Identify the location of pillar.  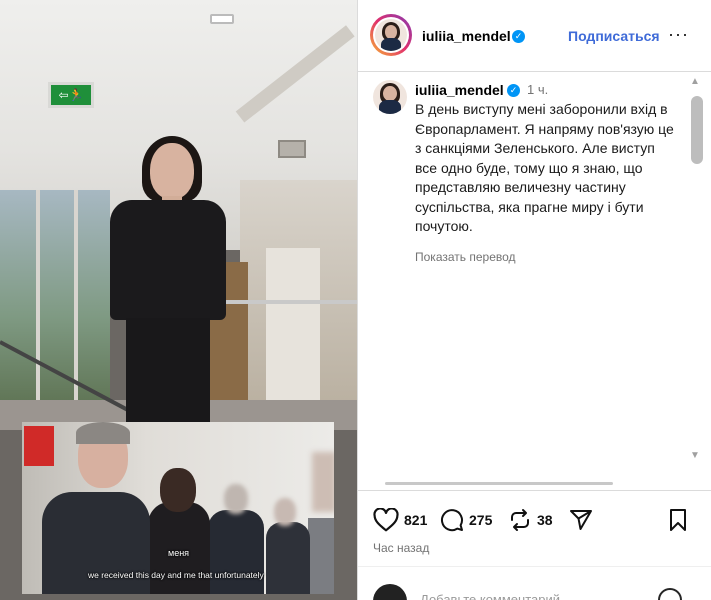
(293, 334).